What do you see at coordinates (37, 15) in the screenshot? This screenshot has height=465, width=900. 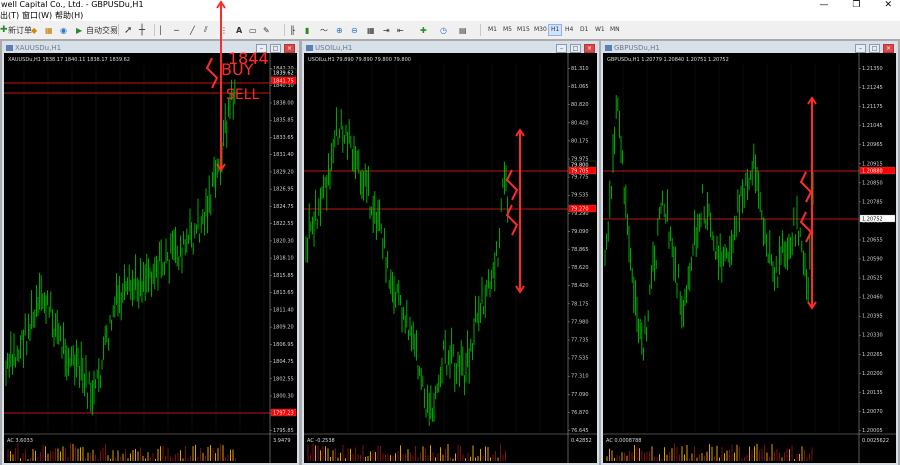 I see `menu-window: 窗口(W)` at bounding box center [37, 15].